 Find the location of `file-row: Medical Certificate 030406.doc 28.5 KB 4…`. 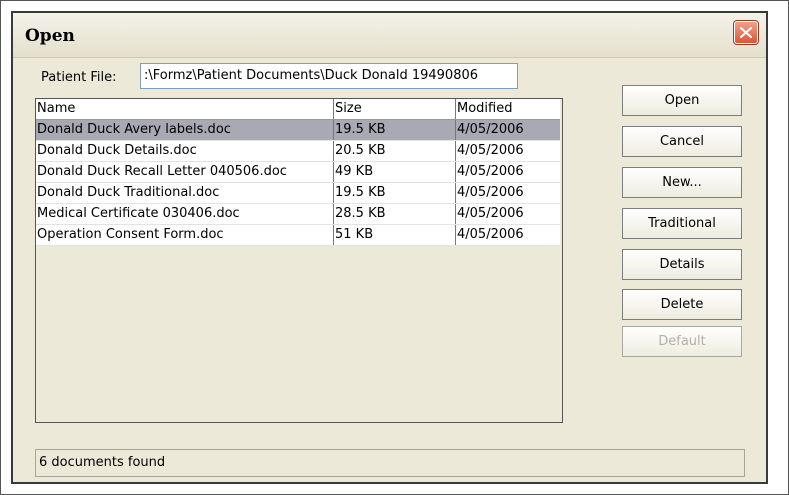

file-row: Medical Certificate 030406.doc 28.5 KB 4… is located at coordinates (298, 214).